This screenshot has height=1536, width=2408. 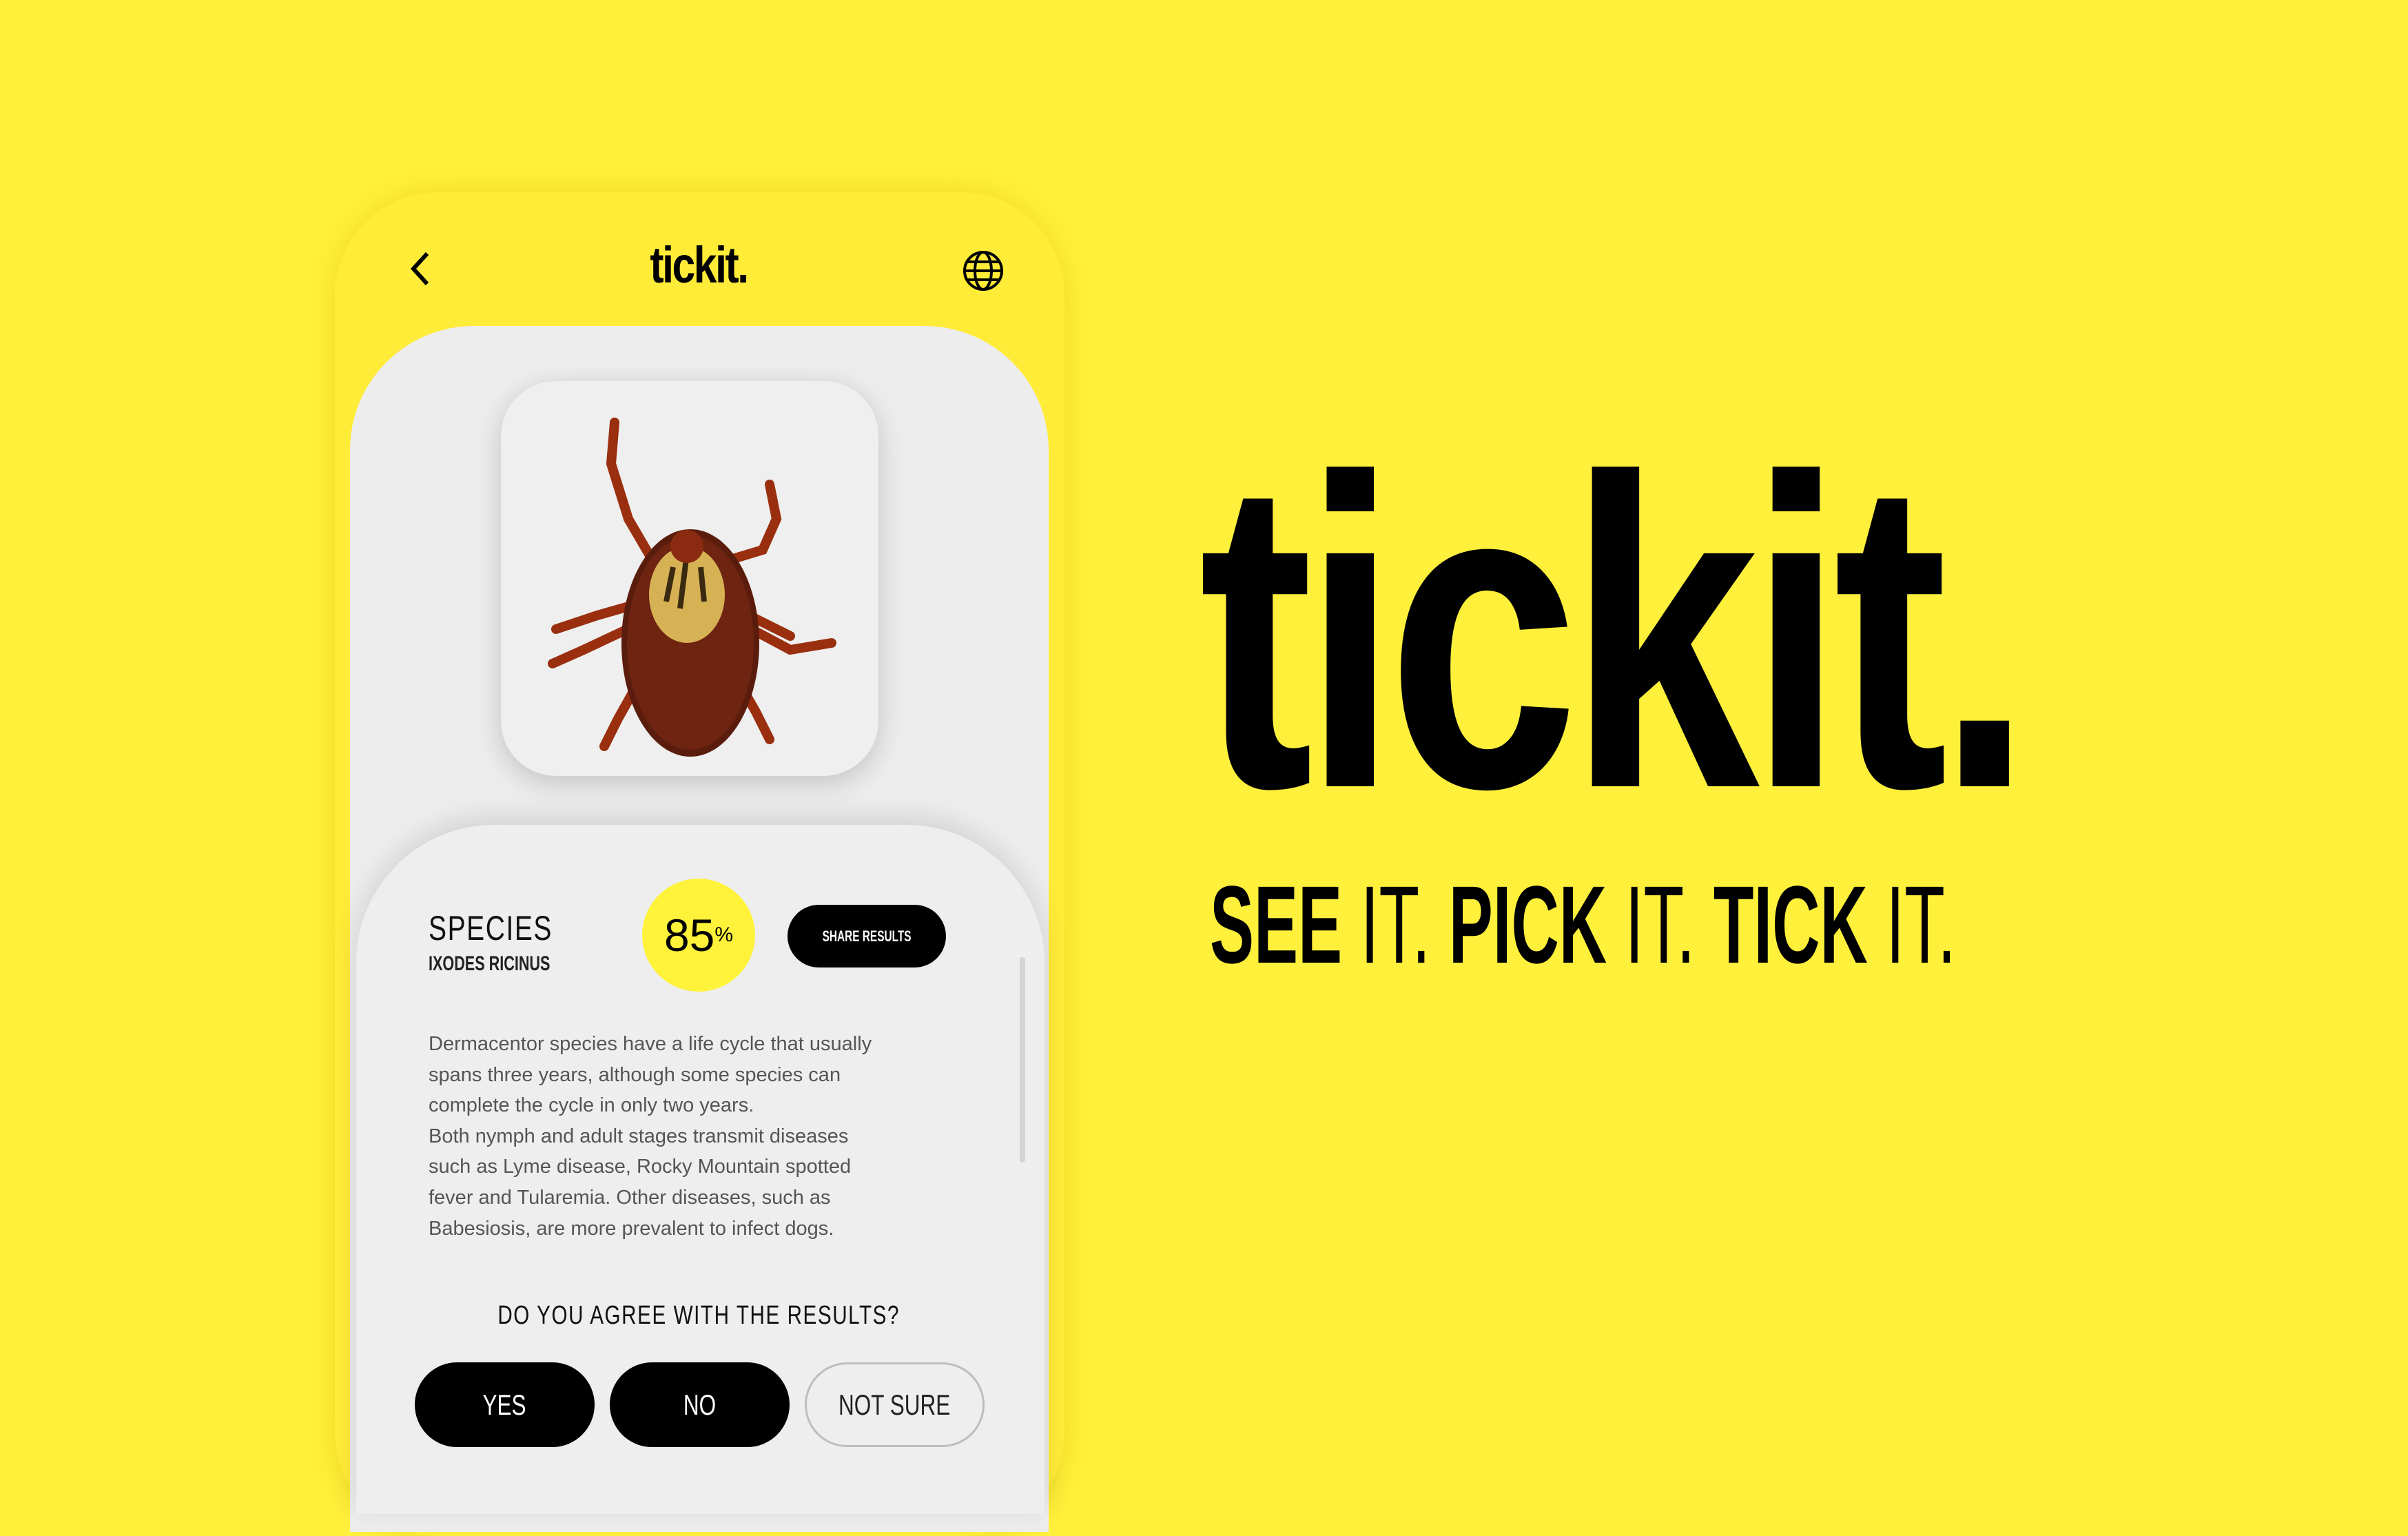 What do you see at coordinates (489, 963) in the screenshot?
I see `species-name: IXODES RICINUS` at bounding box center [489, 963].